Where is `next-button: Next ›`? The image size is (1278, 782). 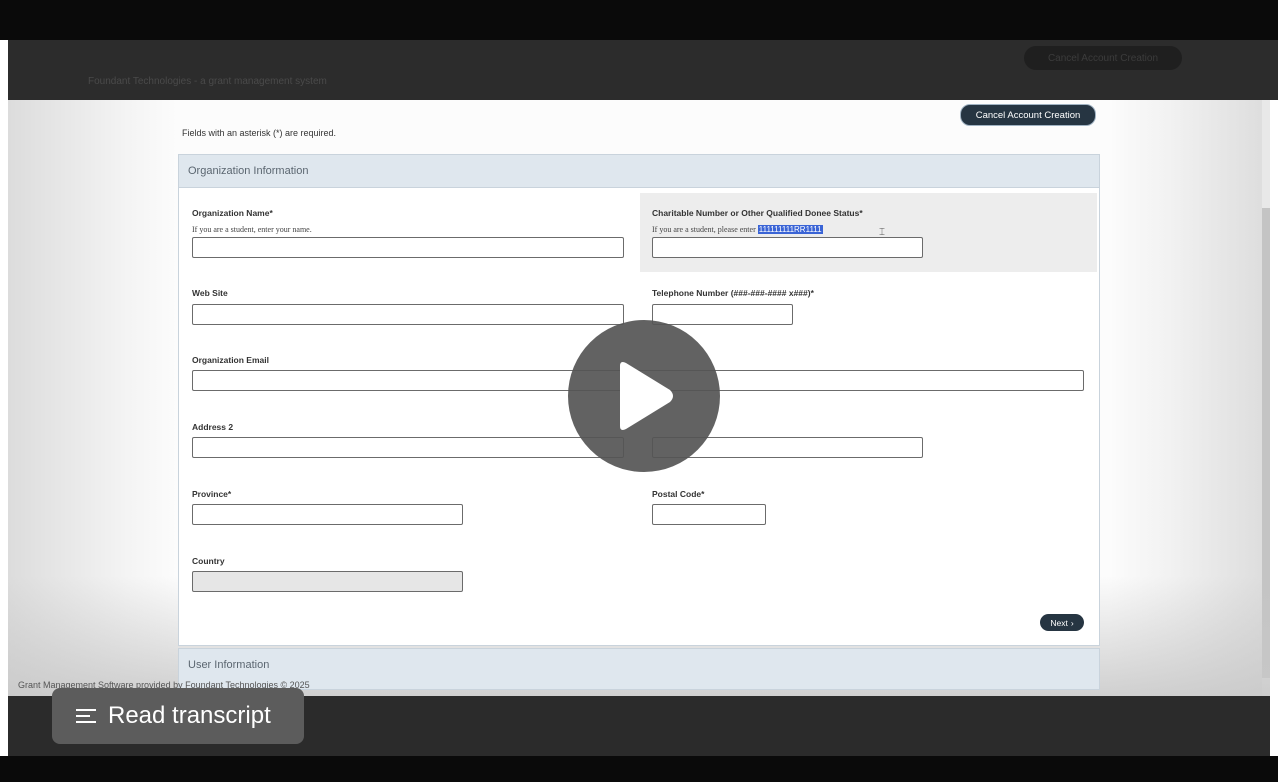
next-button: Next › is located at coordinates (1062, 622).